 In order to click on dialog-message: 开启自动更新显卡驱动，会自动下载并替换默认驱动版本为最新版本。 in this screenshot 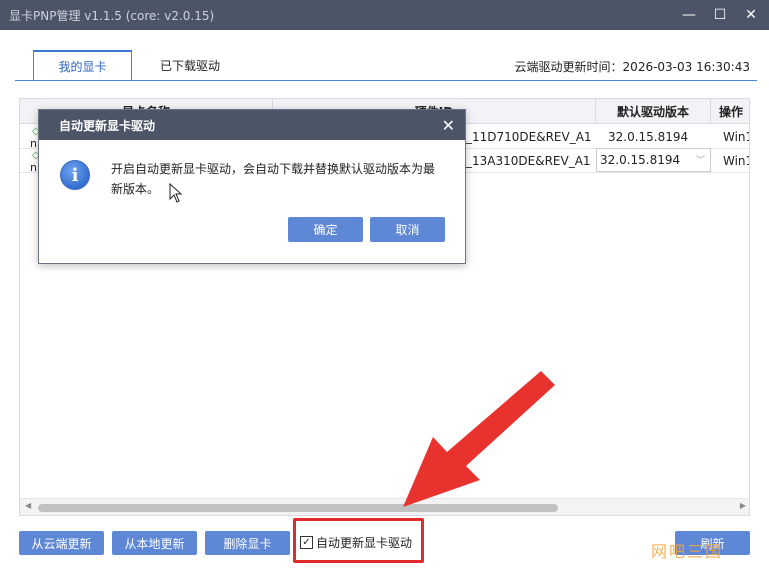, I will do `click(273, 179)`.